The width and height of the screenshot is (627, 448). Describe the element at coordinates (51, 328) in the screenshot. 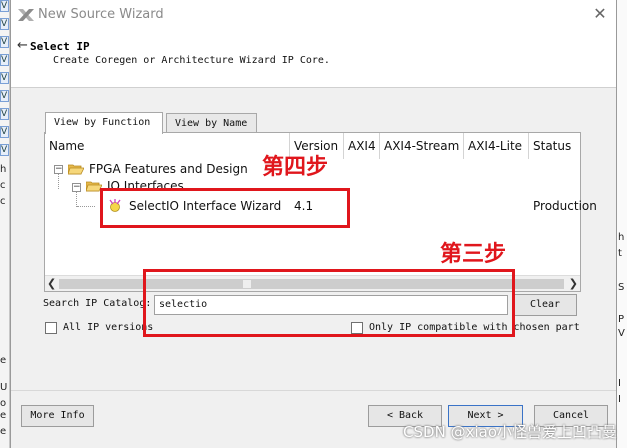

I see `all-ip-versions-checkbox` at that location.